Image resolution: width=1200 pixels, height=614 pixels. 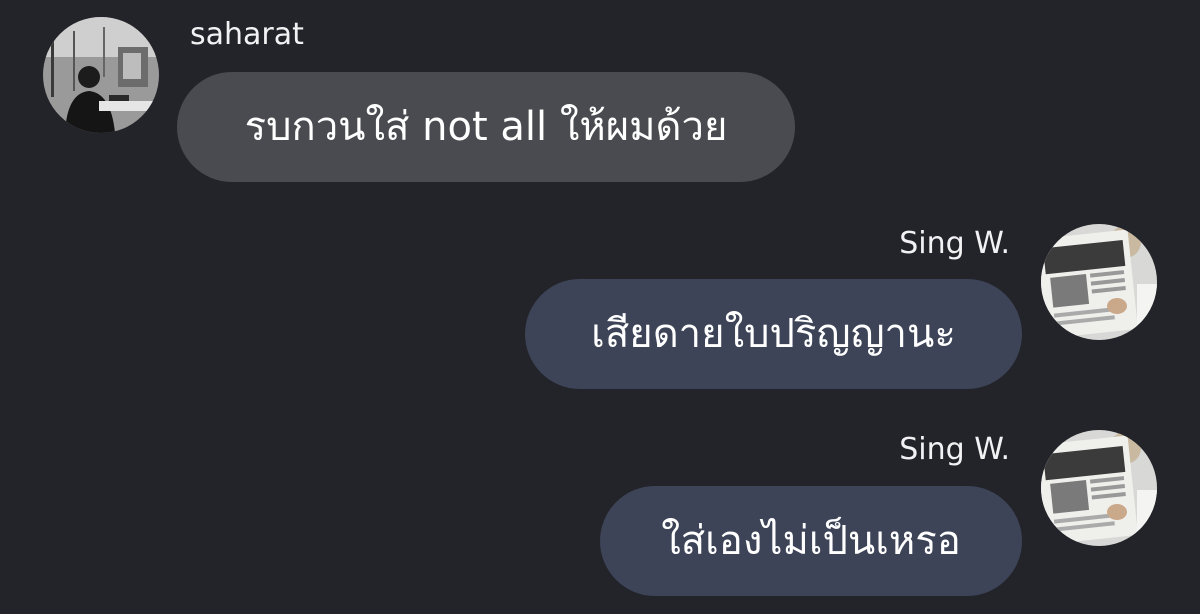 I want to click on message-text: เสียดายใบปริญญานะ, so click(x=773, y=334).